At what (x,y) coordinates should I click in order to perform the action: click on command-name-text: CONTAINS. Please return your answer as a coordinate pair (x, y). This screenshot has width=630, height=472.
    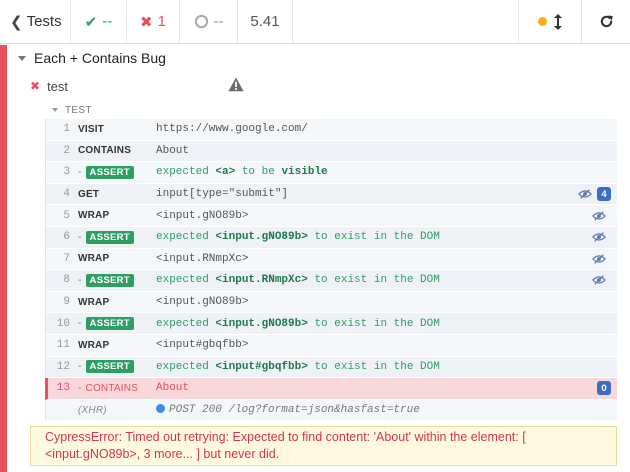
    Looking at the image, I should click on (112, 388).